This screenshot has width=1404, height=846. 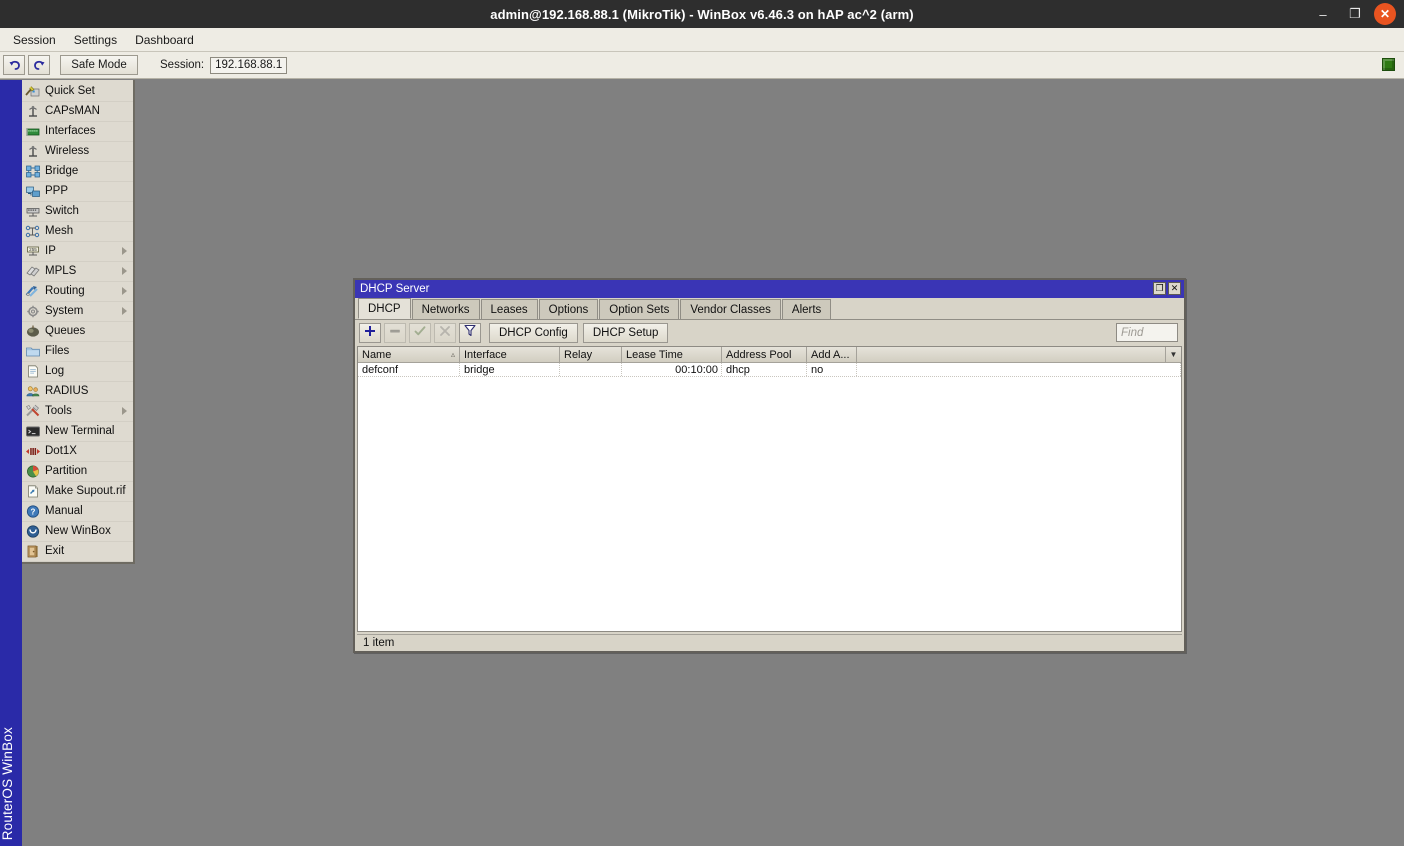 What do you see at coordinates (11, 463) in the screenshot?
I see `routeros-brand-strip: RouterOS WinBox` at bounding box center [11, 463].